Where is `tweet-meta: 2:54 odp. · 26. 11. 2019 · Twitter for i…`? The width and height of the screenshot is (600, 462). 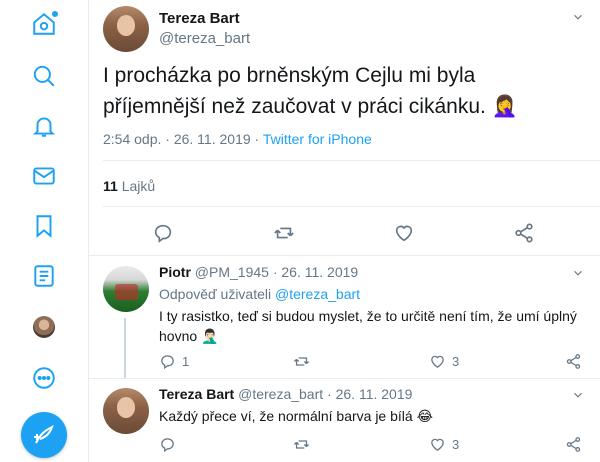 tweet-meta: 2:54 odp. · 26. 11. 2019 · Twitter for i… is located at coordinates (237, 139).